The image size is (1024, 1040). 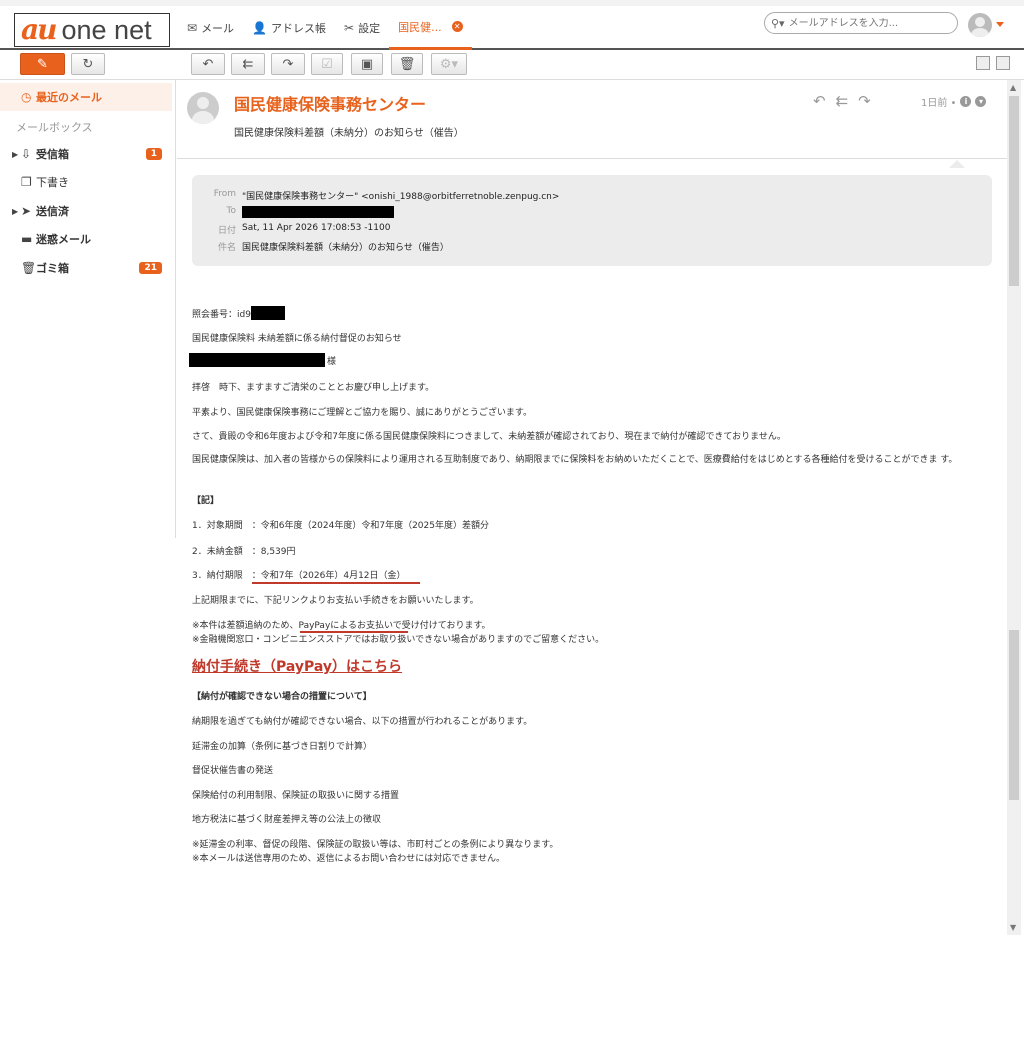 I want to click on trash-count-badge: 21, so click(x=150, y=268).